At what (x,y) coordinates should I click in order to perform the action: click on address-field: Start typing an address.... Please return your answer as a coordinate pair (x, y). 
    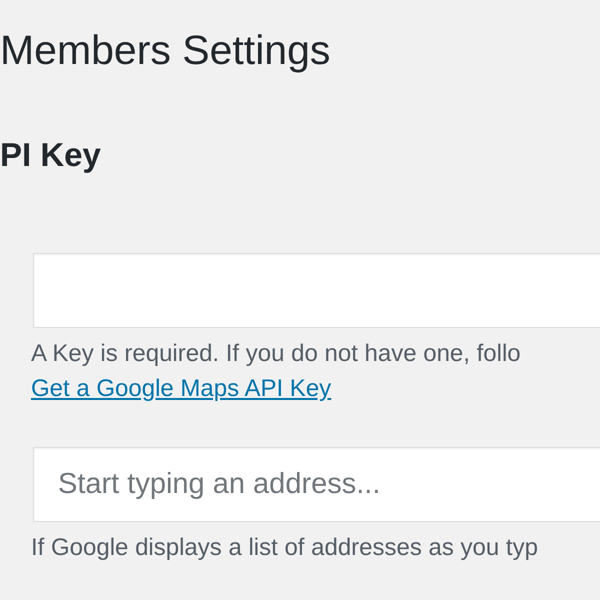
    Looking at the image, I should click on (316, 484).